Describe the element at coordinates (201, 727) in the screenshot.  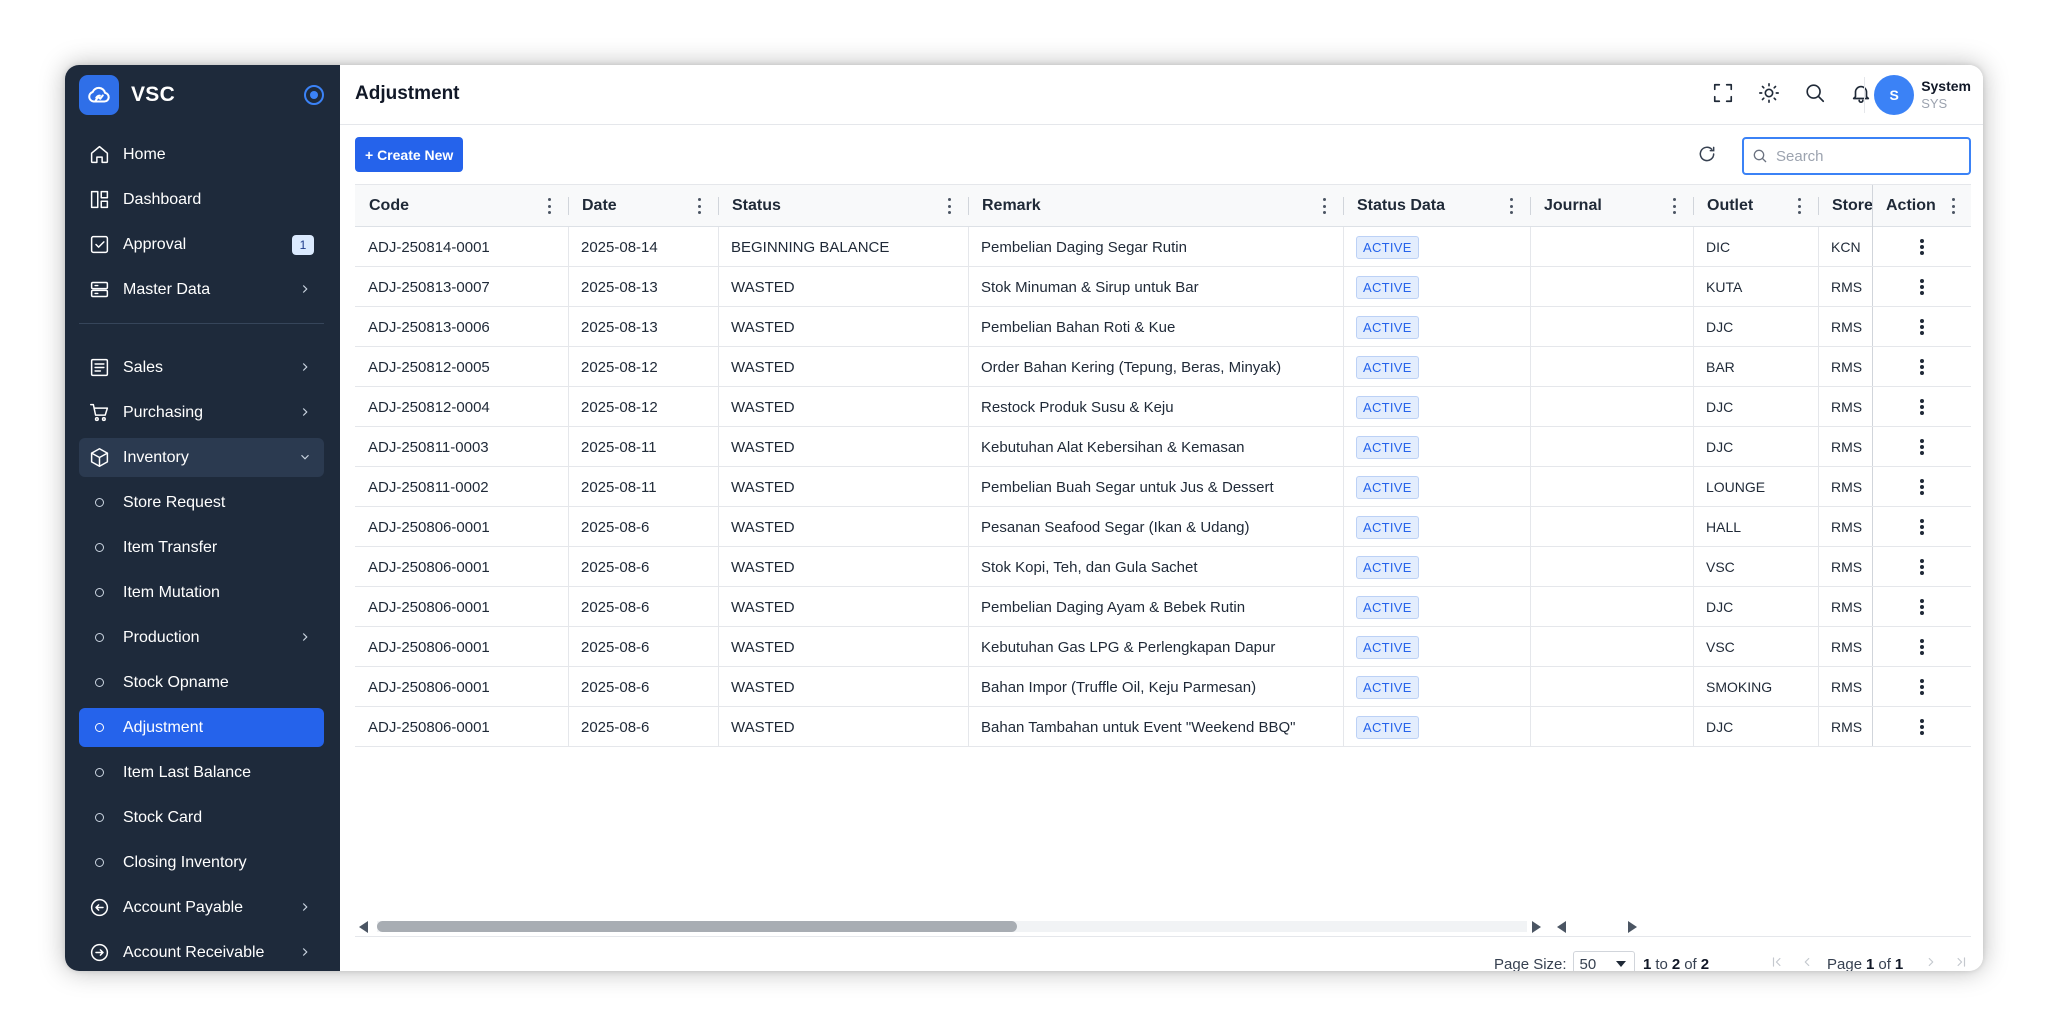
I see `sidebar-item-adjustment: Adjustment` at that location.